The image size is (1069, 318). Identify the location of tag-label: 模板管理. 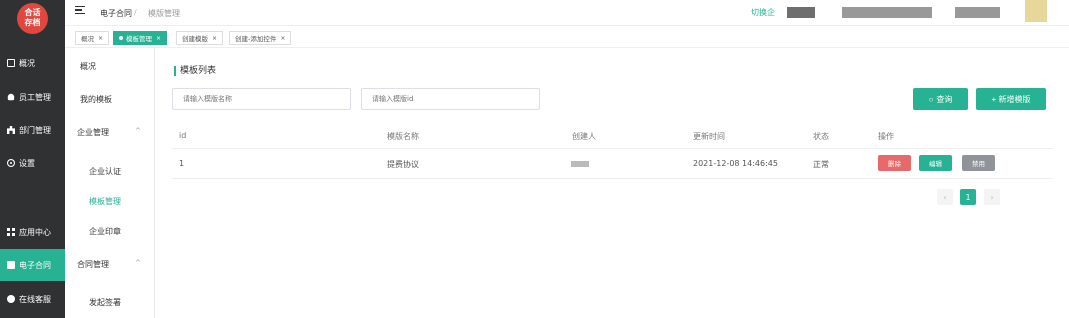
(139, 39).